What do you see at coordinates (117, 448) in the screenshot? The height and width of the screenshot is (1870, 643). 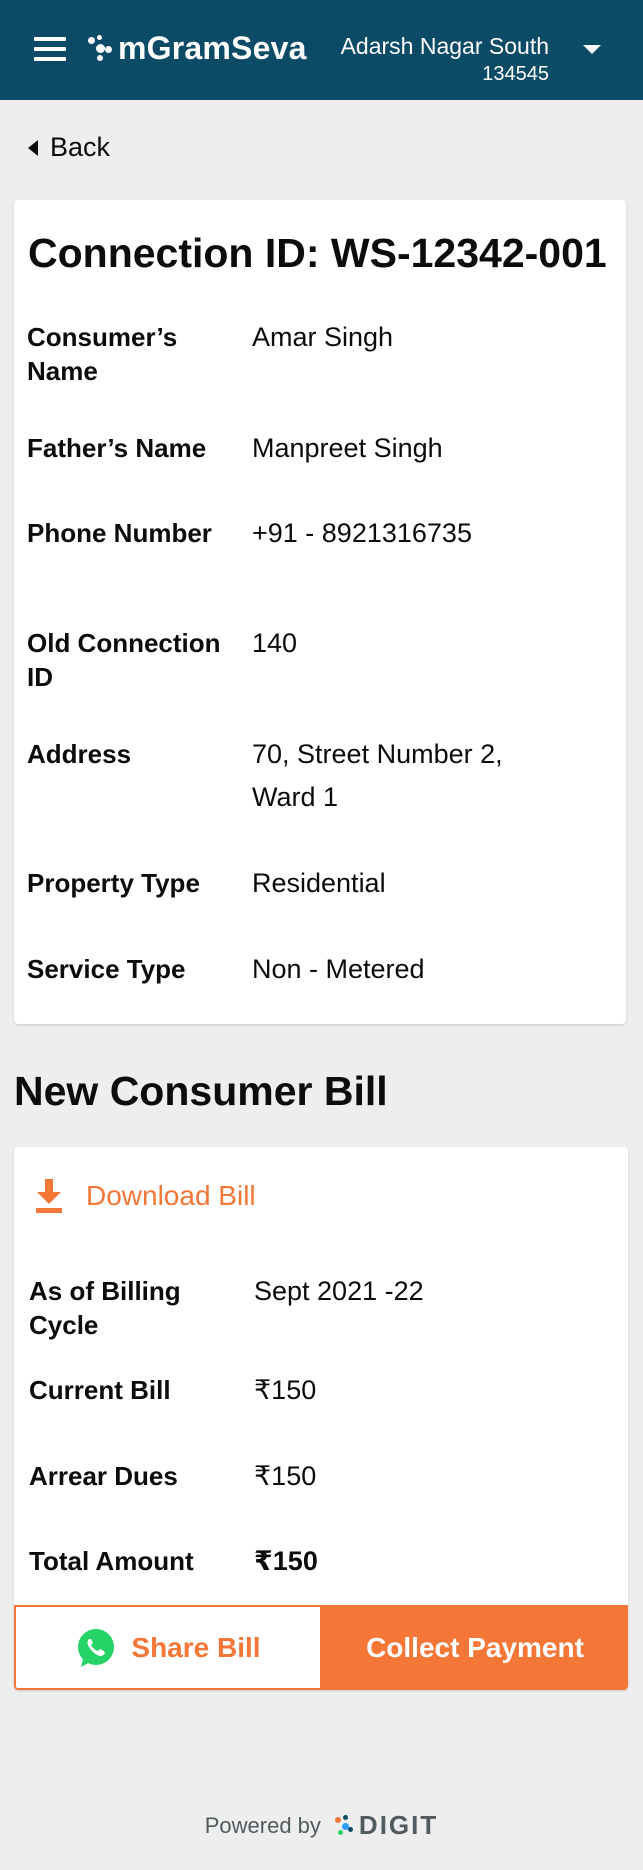 I see `field-label: Father’s Name` at bounding box center [117, 448].